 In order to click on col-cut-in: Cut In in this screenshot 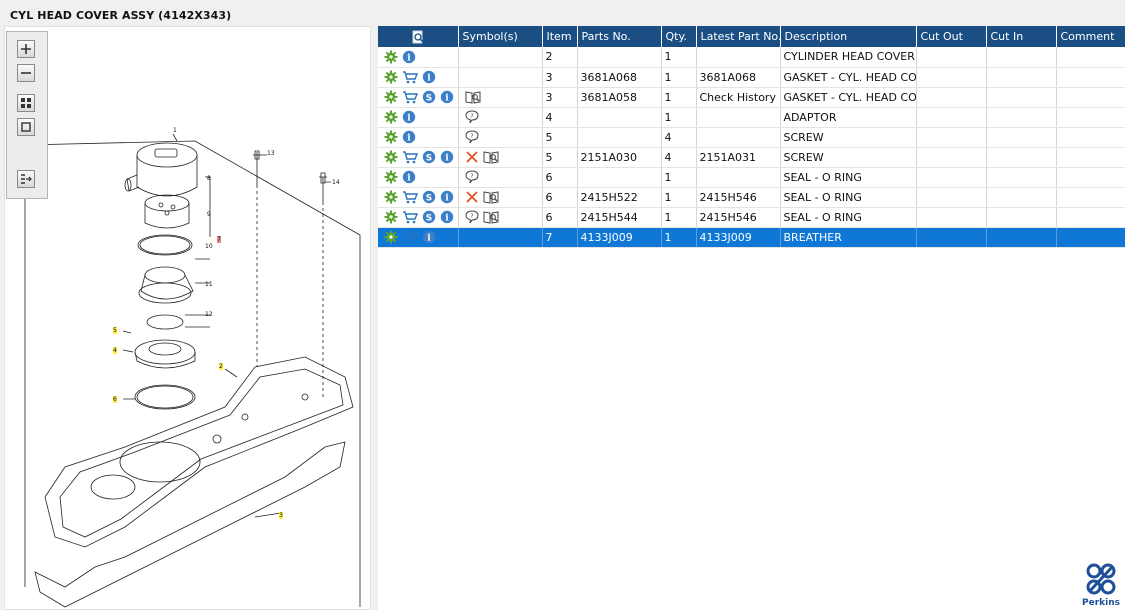, I will do `click(1021, 36)`.